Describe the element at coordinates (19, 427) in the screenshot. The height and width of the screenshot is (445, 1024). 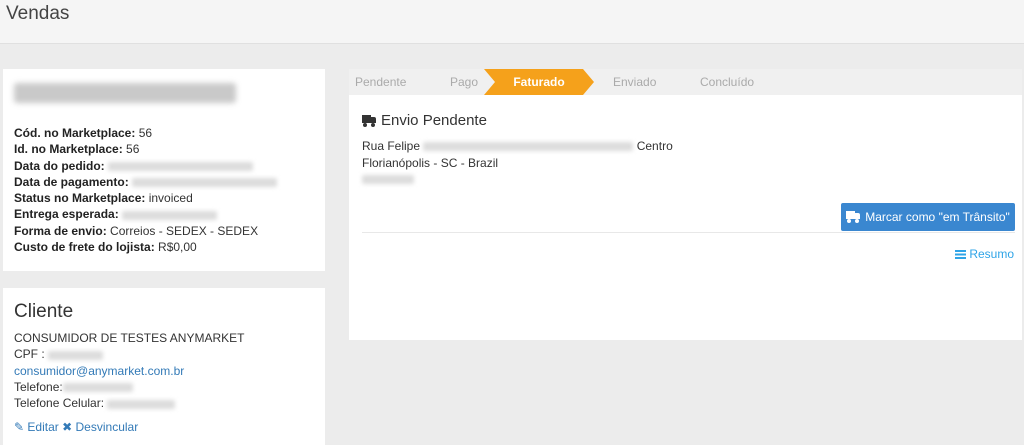
I see `pencil-icon: ✎` at that location.